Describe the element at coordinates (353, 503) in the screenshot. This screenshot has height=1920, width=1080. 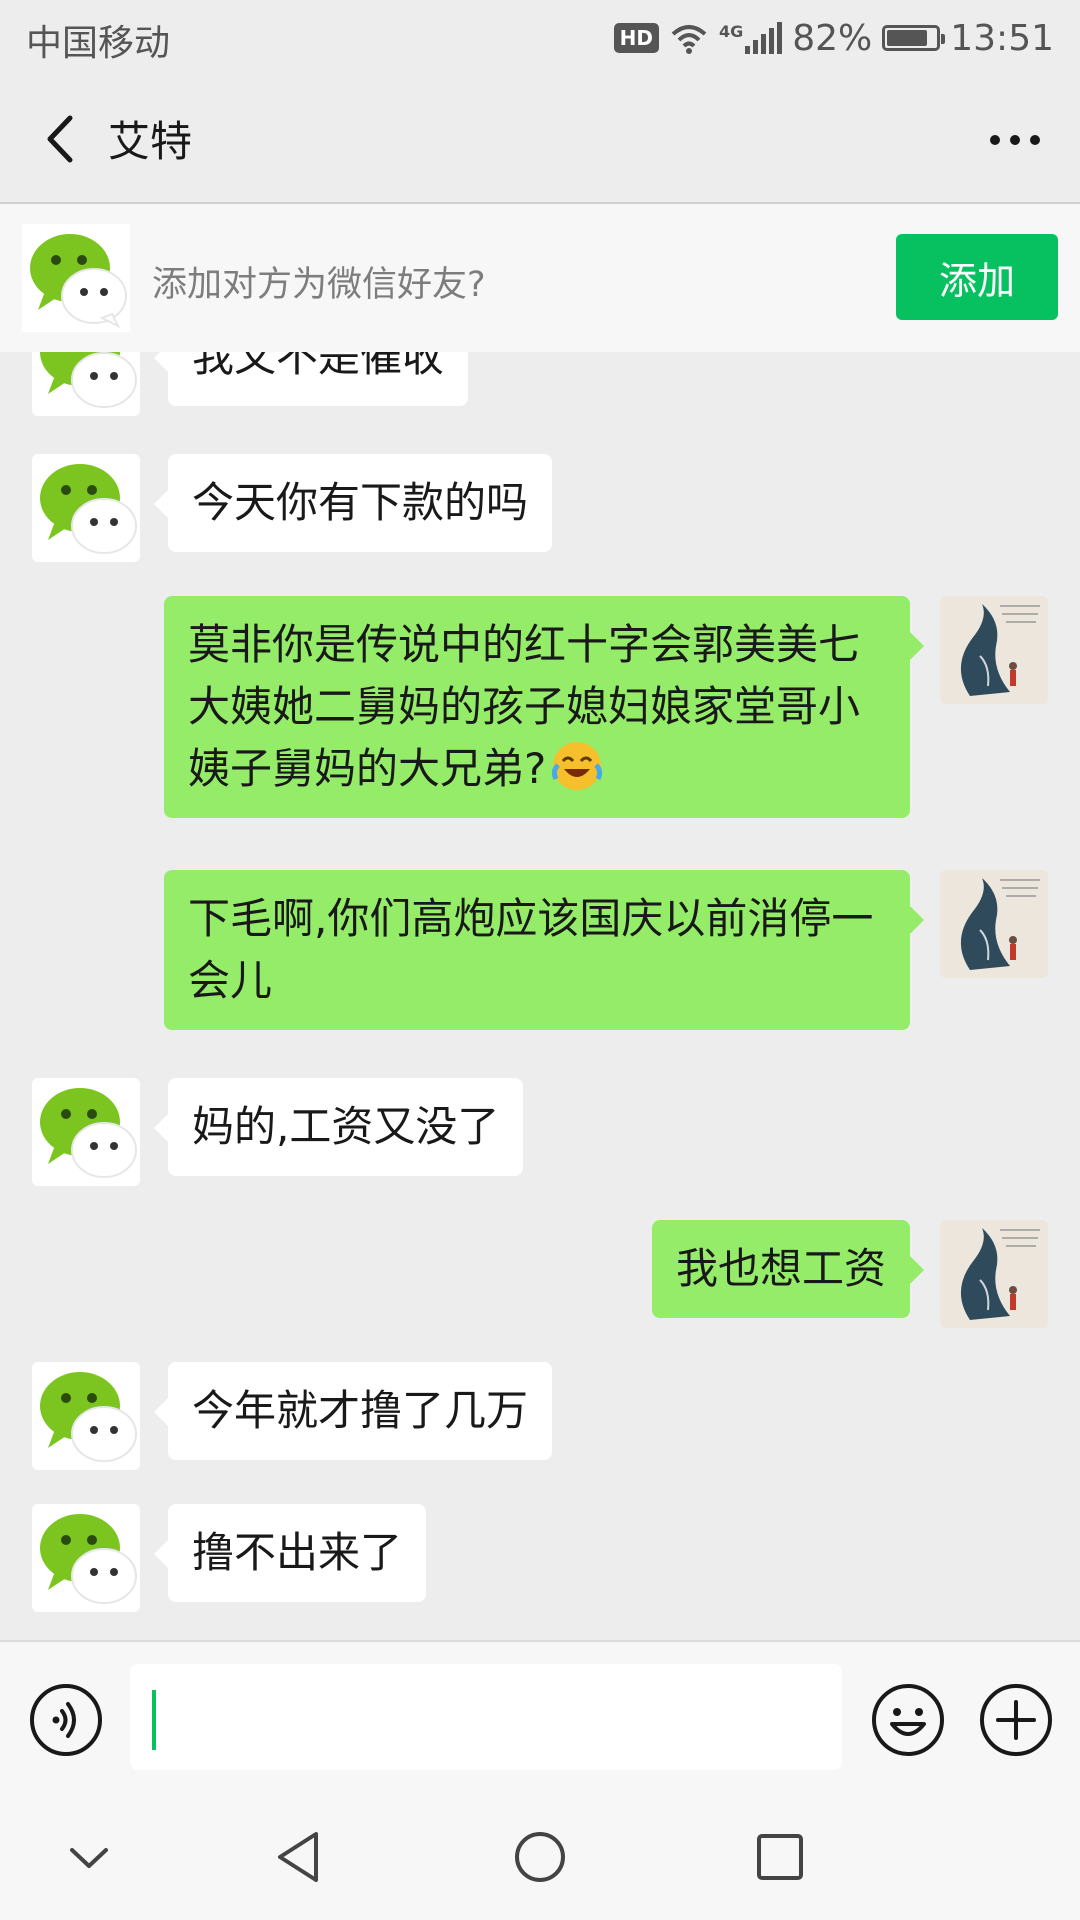
I see `message-bubble-received: 今天你有下款的吗` at that location.